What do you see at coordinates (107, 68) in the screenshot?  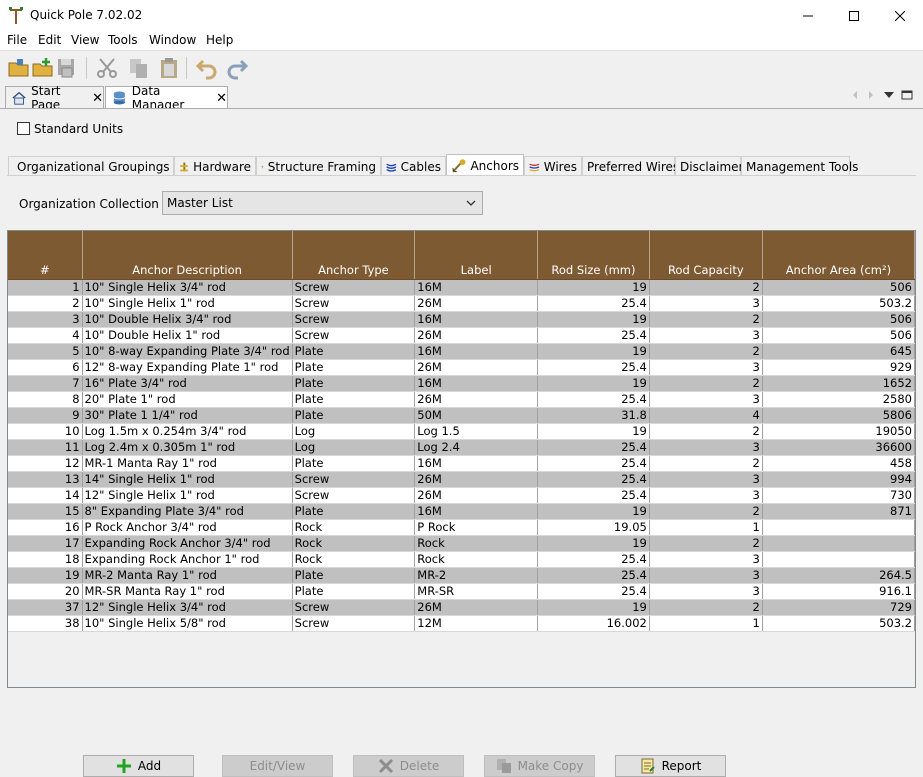 I see `cut-icon` at bounding box center [107, 68].